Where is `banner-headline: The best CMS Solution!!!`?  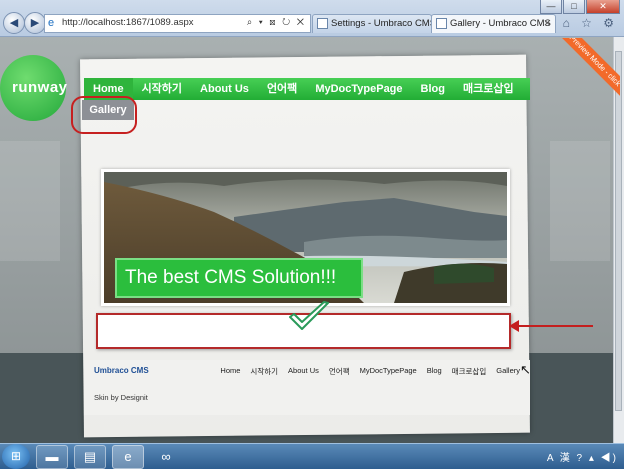
banner-headline: The best CMS Solution!!! is located at coordinates (239, 278).